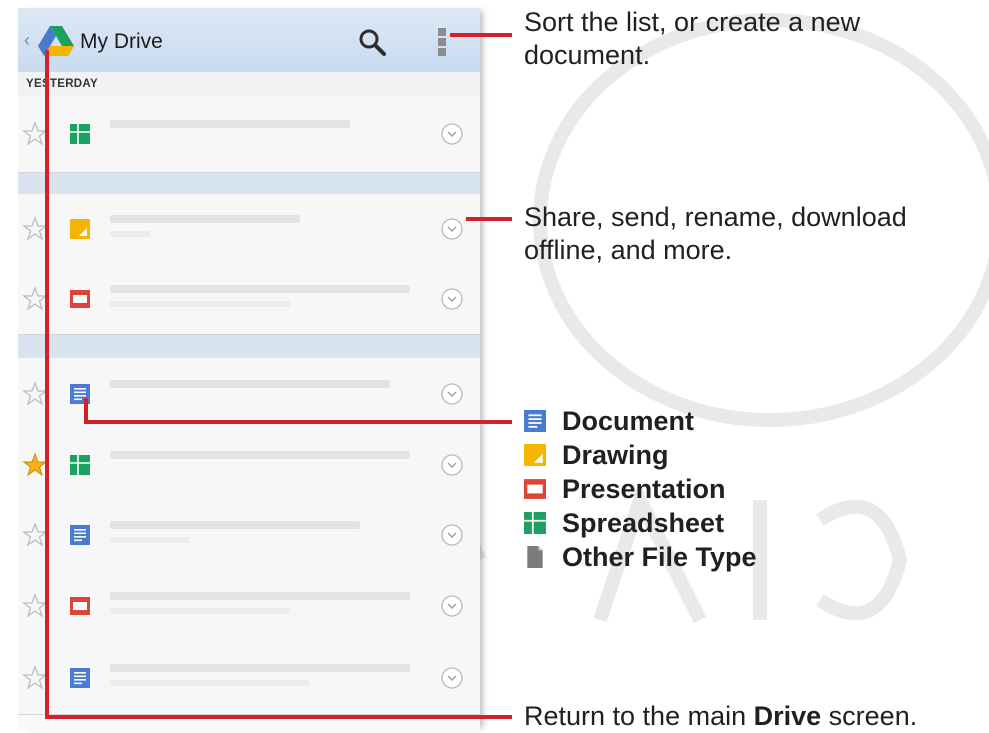  What do you see at coordinates (489, 219) in the screenshot?
I see `callout-line-more` at bounding box center [489, 219].